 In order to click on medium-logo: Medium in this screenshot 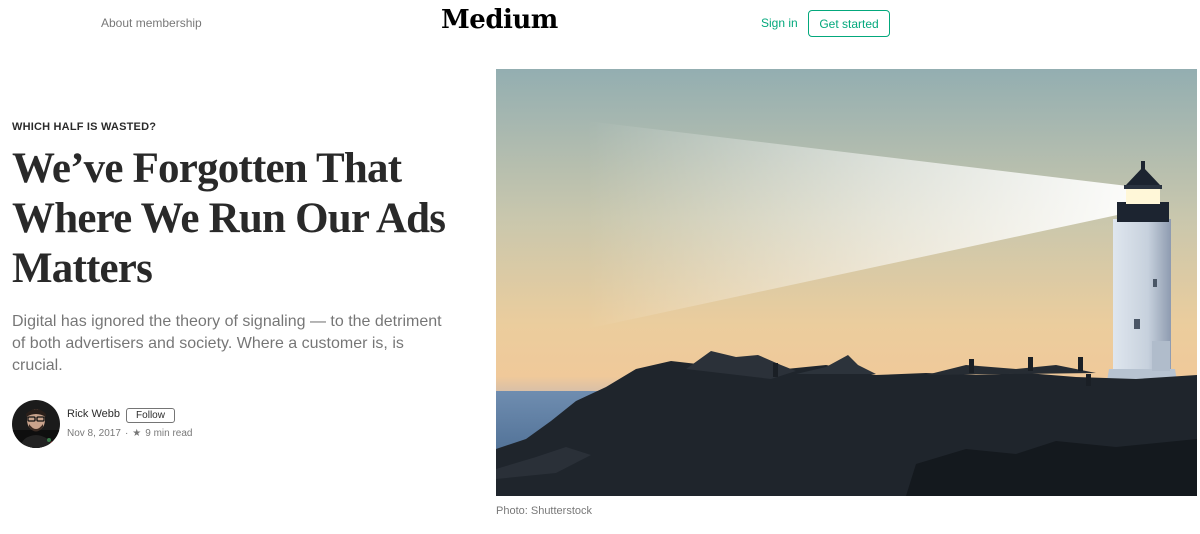, I will do `click(499, 20)`.